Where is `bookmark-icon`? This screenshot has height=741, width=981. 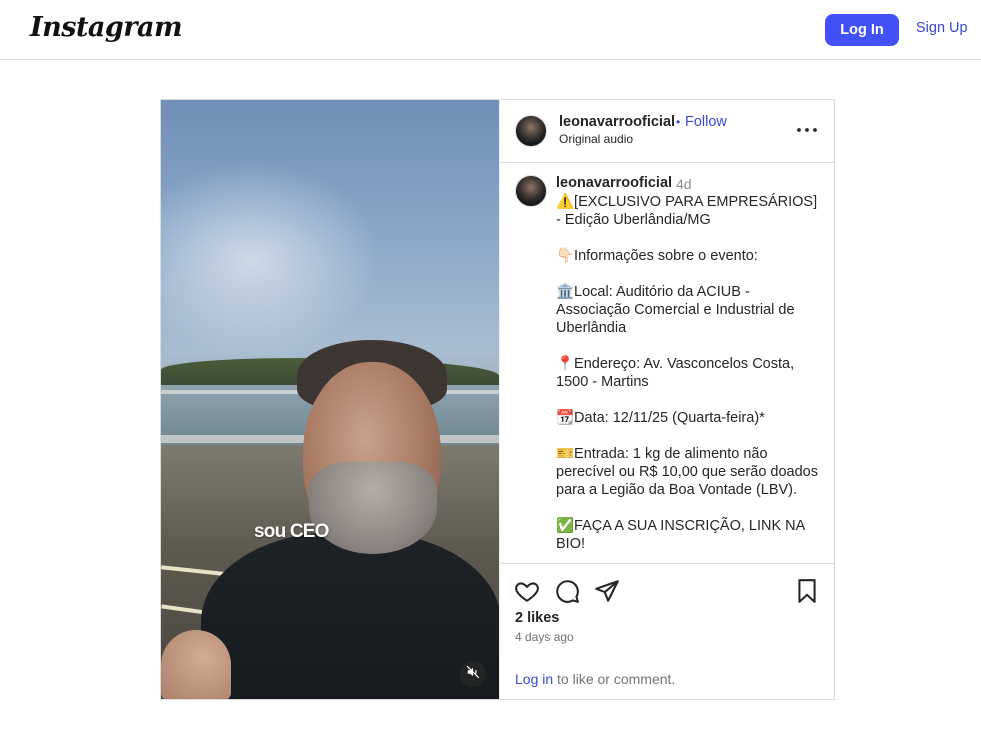 bookmark-icon is located at coordinates (807, 593).